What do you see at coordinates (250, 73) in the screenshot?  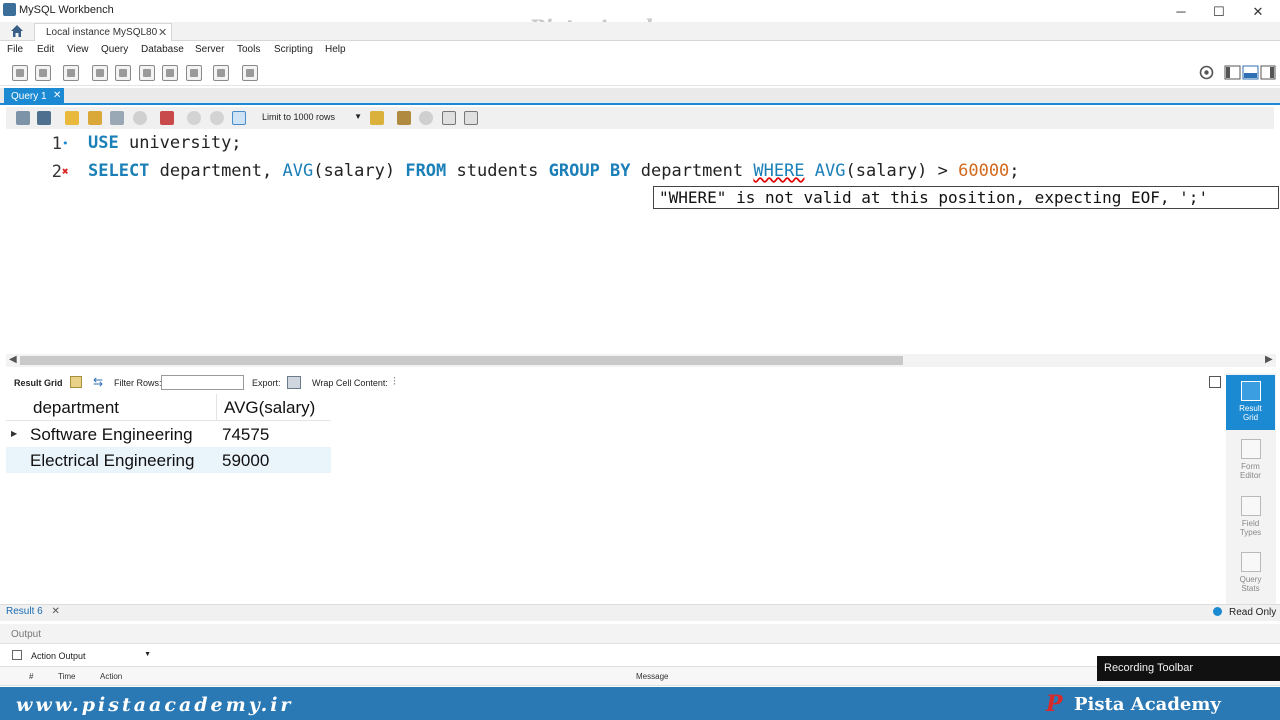 I see `reconnect-icon` at bounding box center [250, 73].